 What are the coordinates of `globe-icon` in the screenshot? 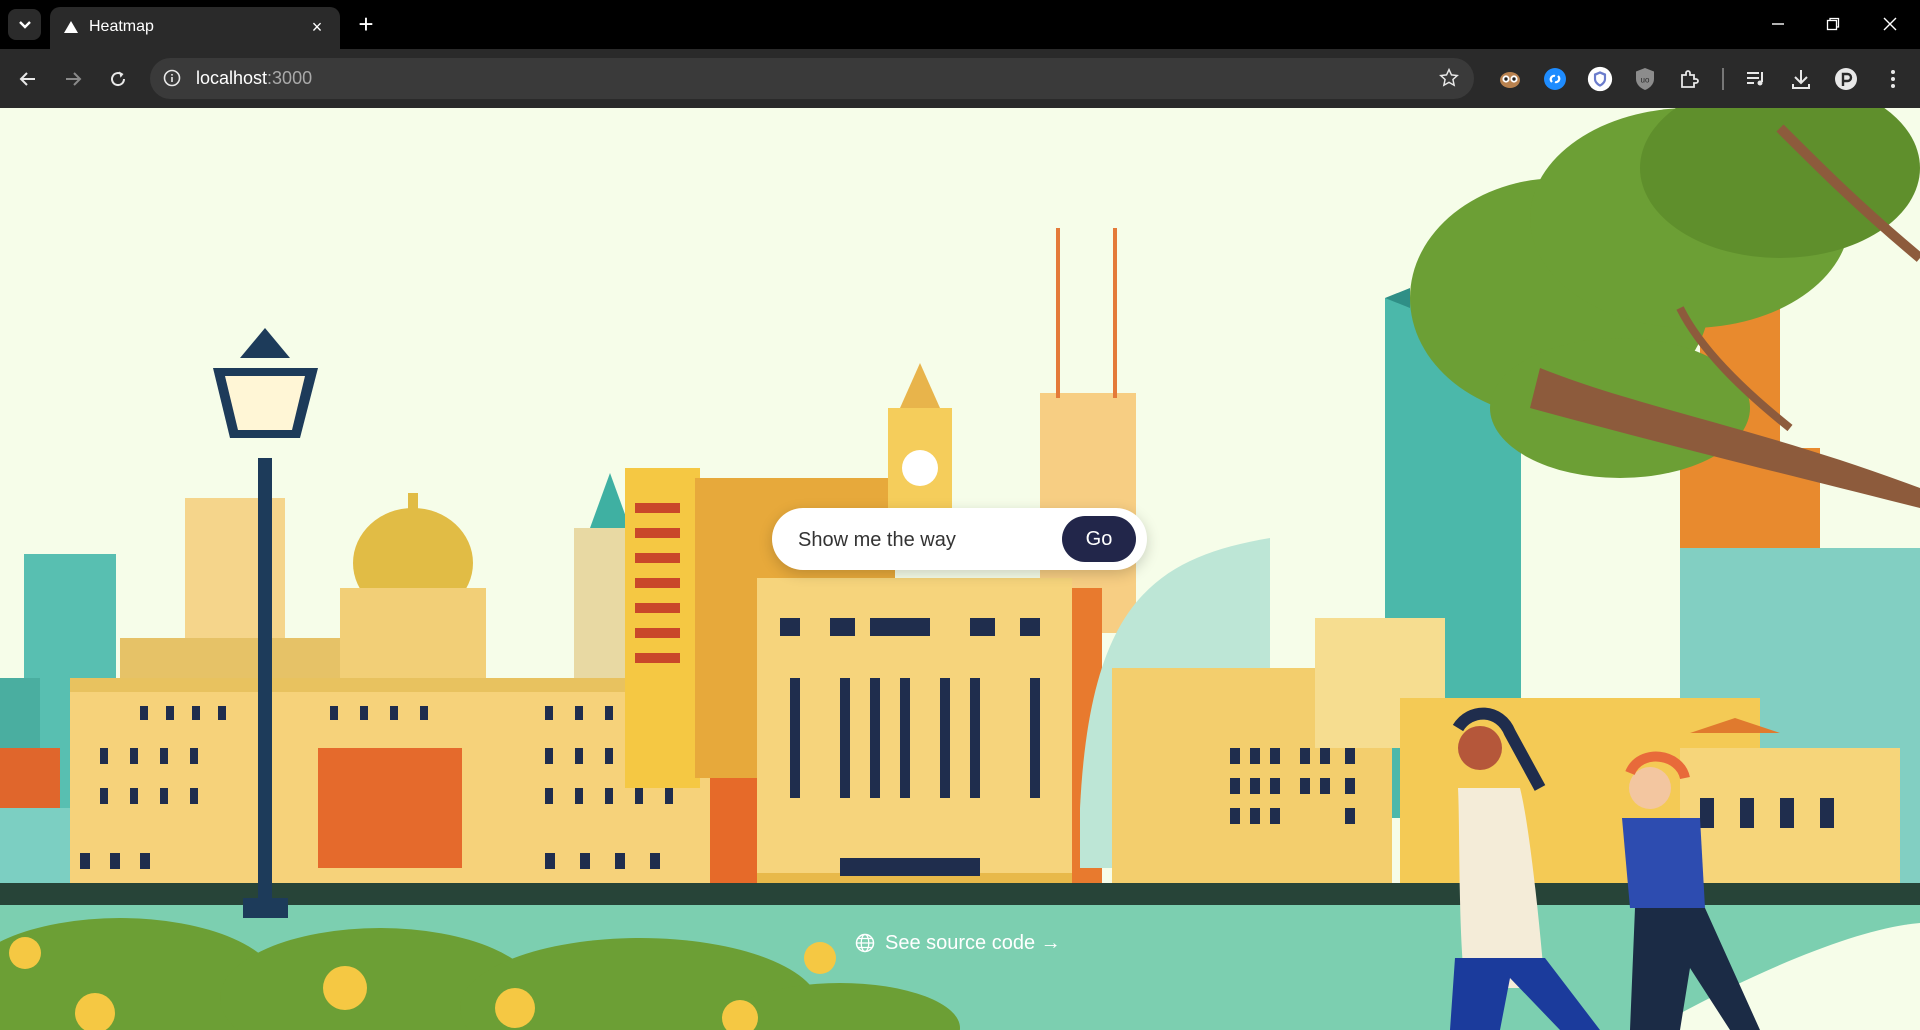 It's located at (865, 943).